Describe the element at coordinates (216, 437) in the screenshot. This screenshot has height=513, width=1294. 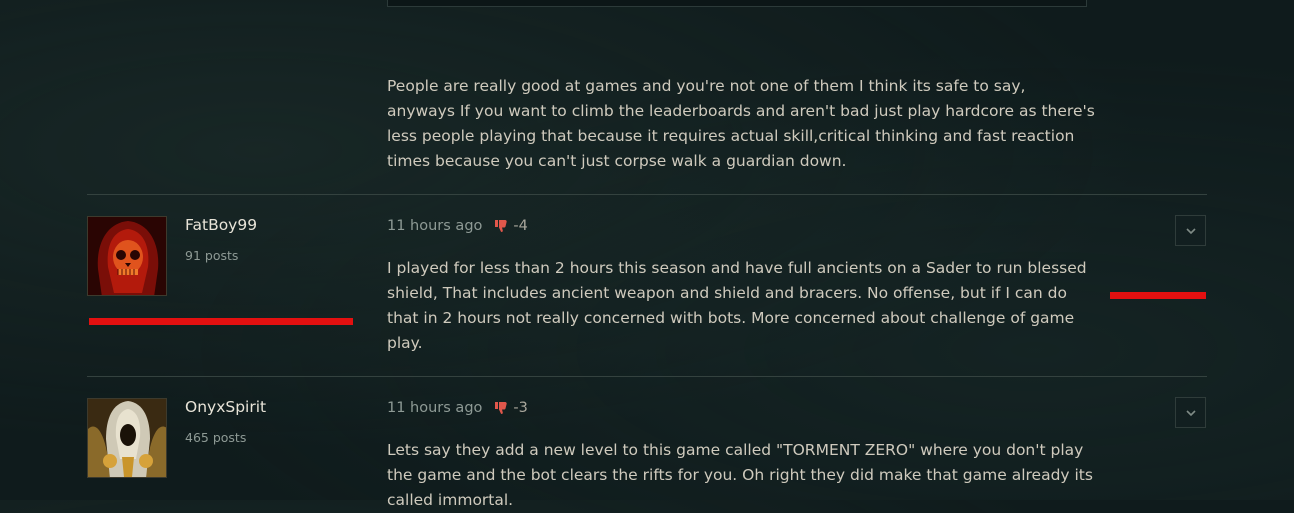
I see `post-count: 465 posts` at that location.